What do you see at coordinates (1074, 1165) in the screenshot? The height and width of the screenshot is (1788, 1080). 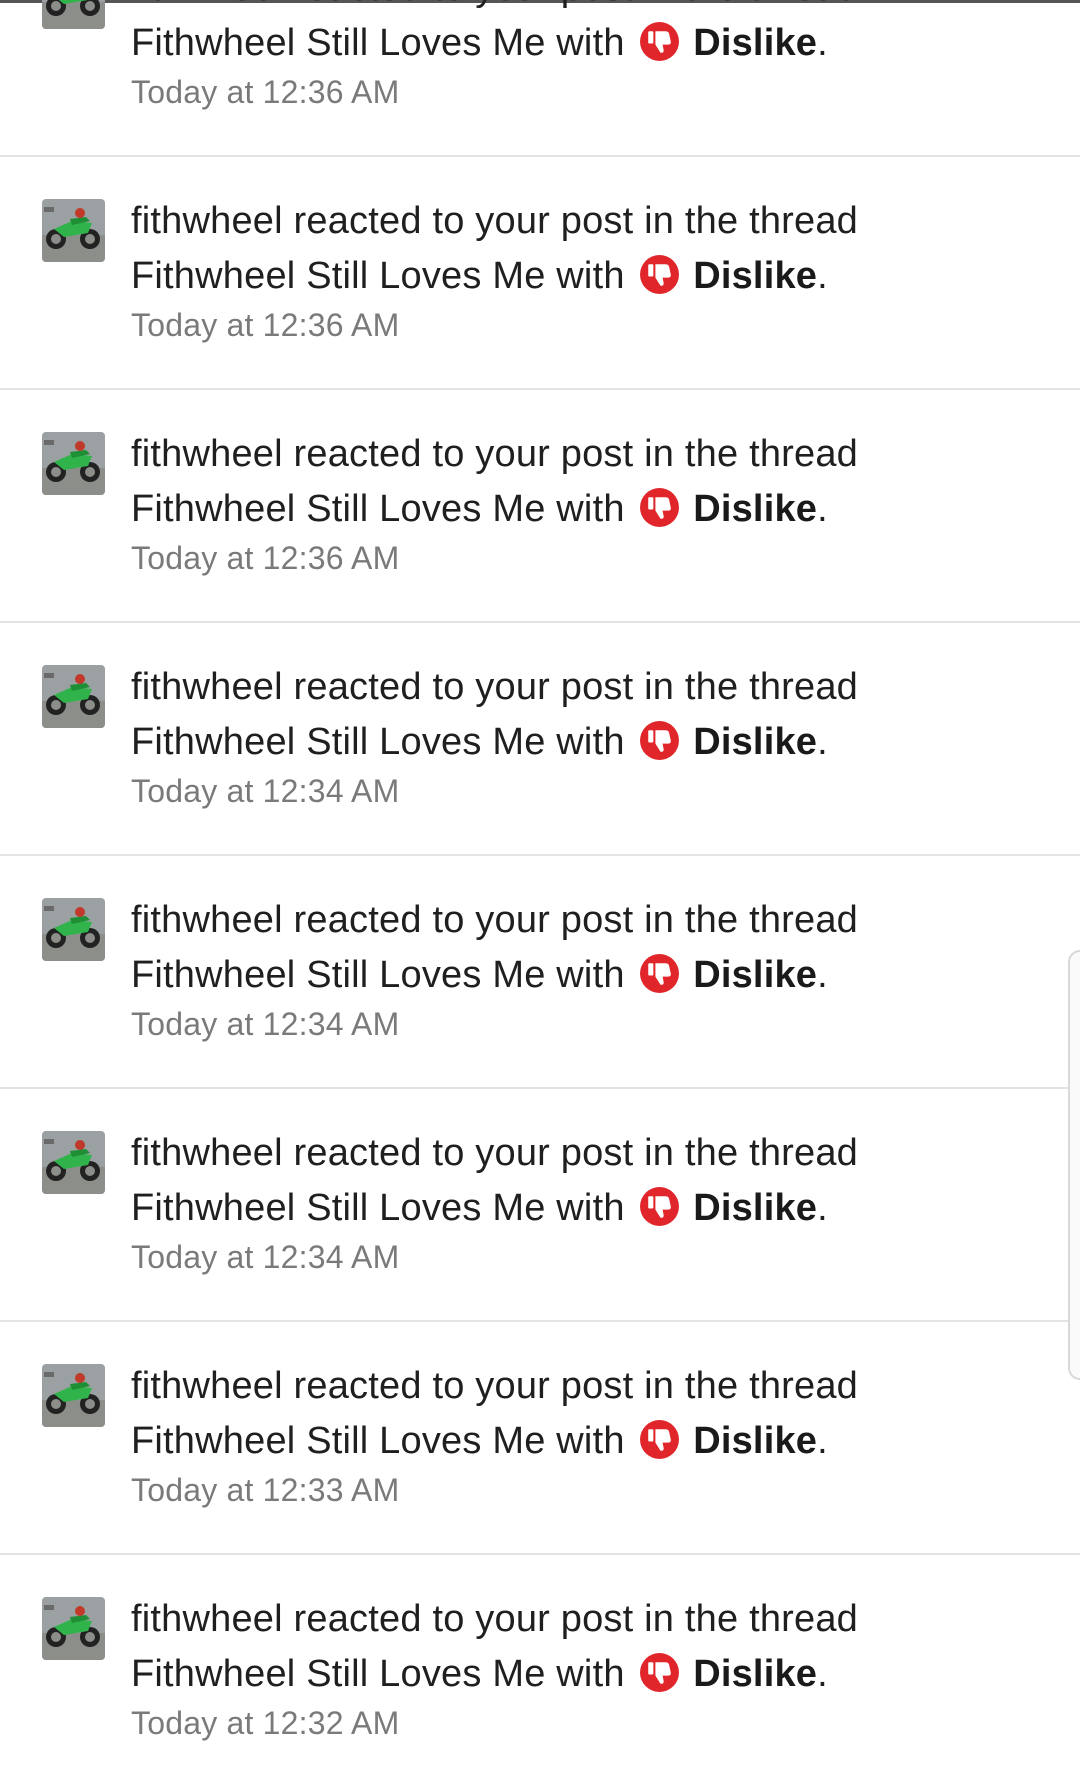 I see `scrollbar-handle` at bounding box center [1074, 1165].